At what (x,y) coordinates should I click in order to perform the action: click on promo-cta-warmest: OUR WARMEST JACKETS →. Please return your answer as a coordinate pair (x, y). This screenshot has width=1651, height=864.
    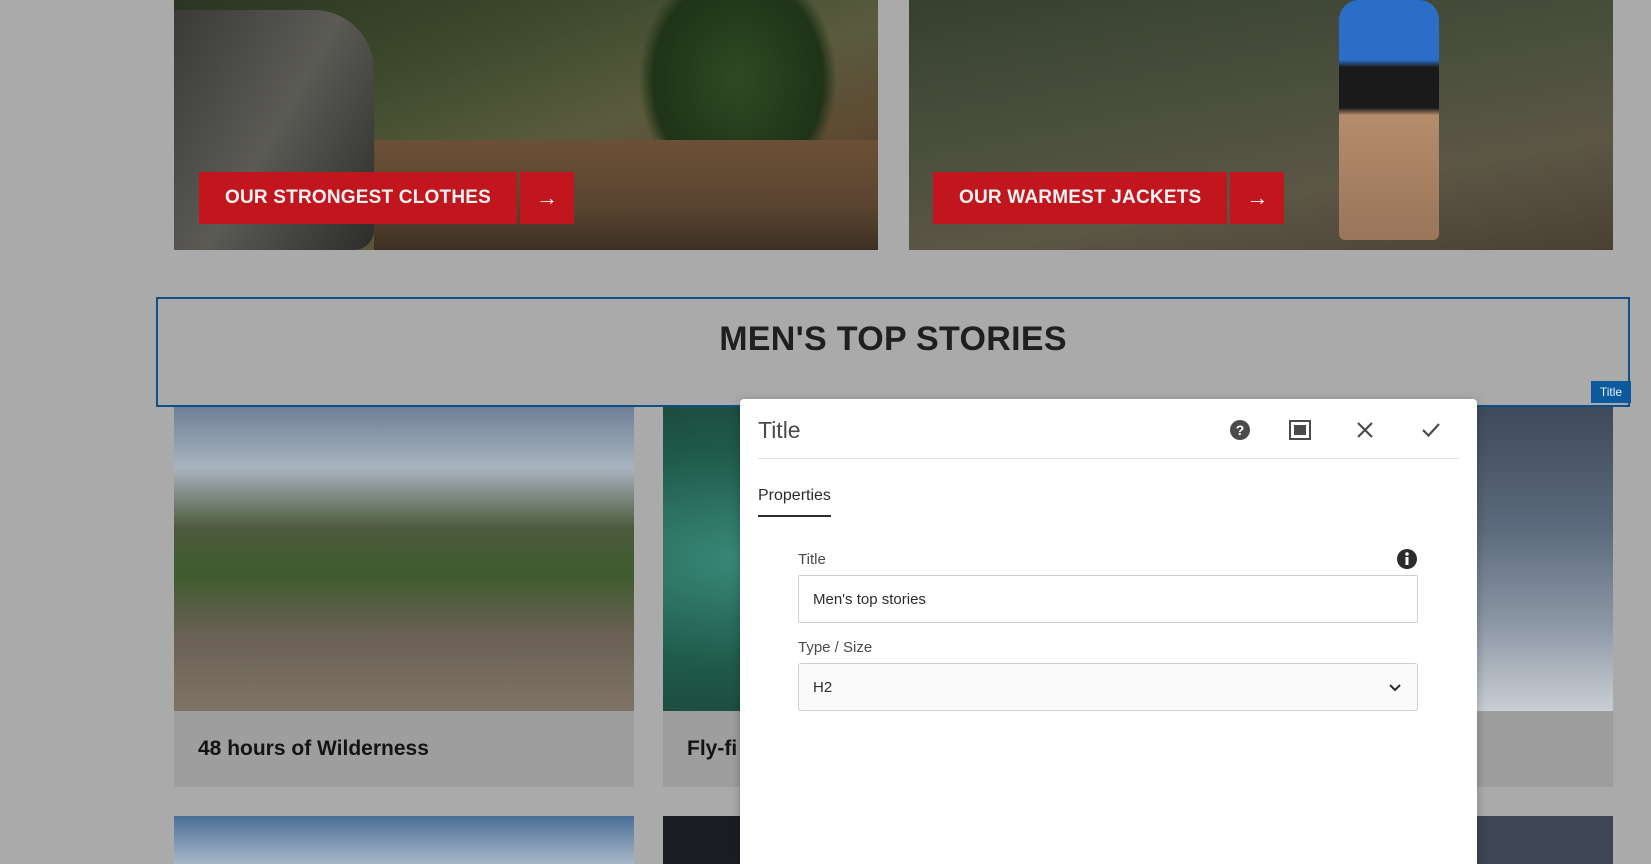
    Looking at the image, I should click on (1109, 198).